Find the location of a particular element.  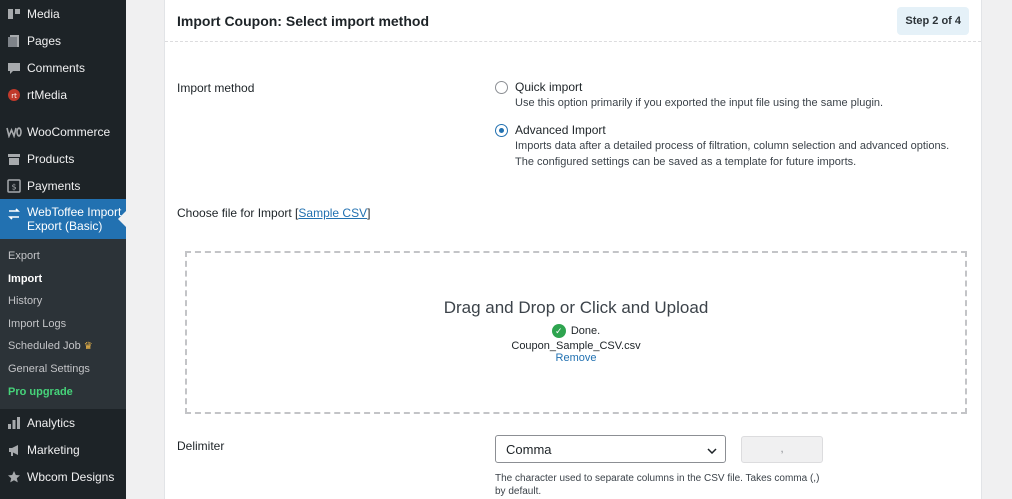

submenu-item-import-logs: Import Logs is located at coordinates (63, 324).